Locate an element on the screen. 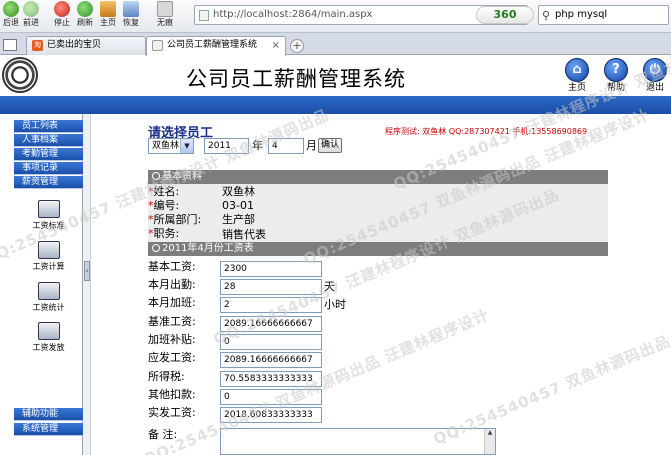  search-icon: ⚲ is located at coordinates (546, 15).